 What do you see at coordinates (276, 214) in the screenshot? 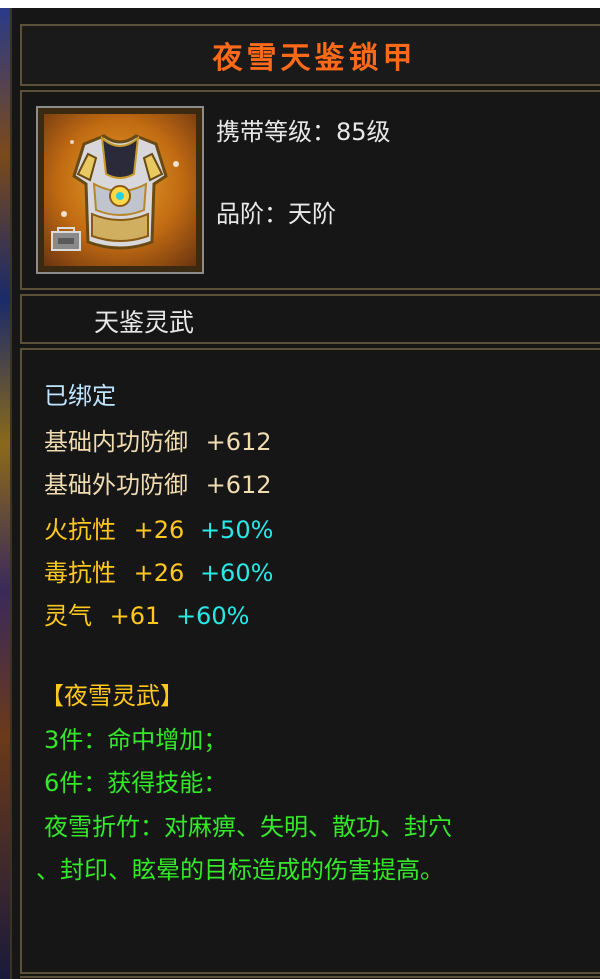
I see `grade-label: 品阶：天阶` at bounding box center [276, 214].